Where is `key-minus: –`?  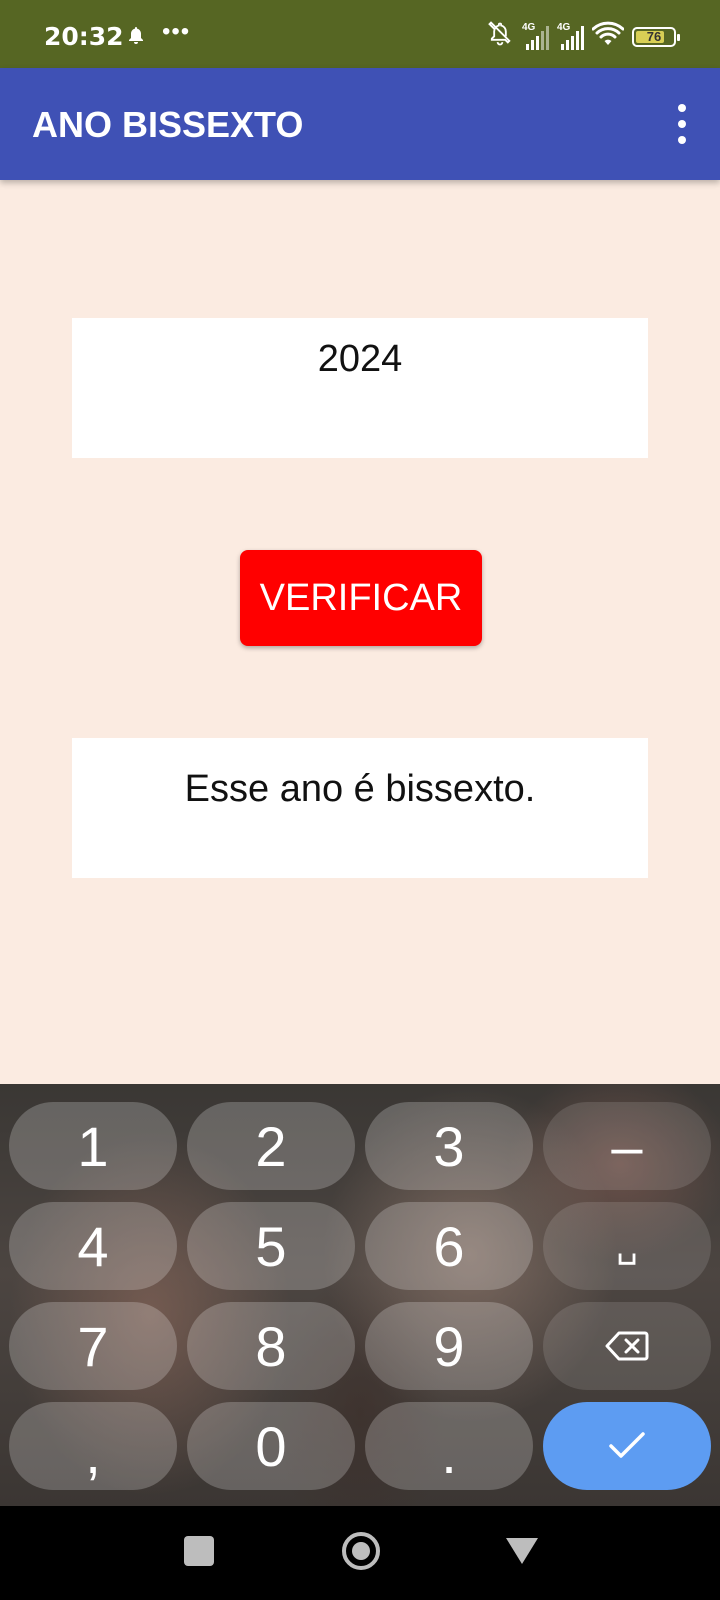
key-minus: – is located at coordinates (627, 1146).